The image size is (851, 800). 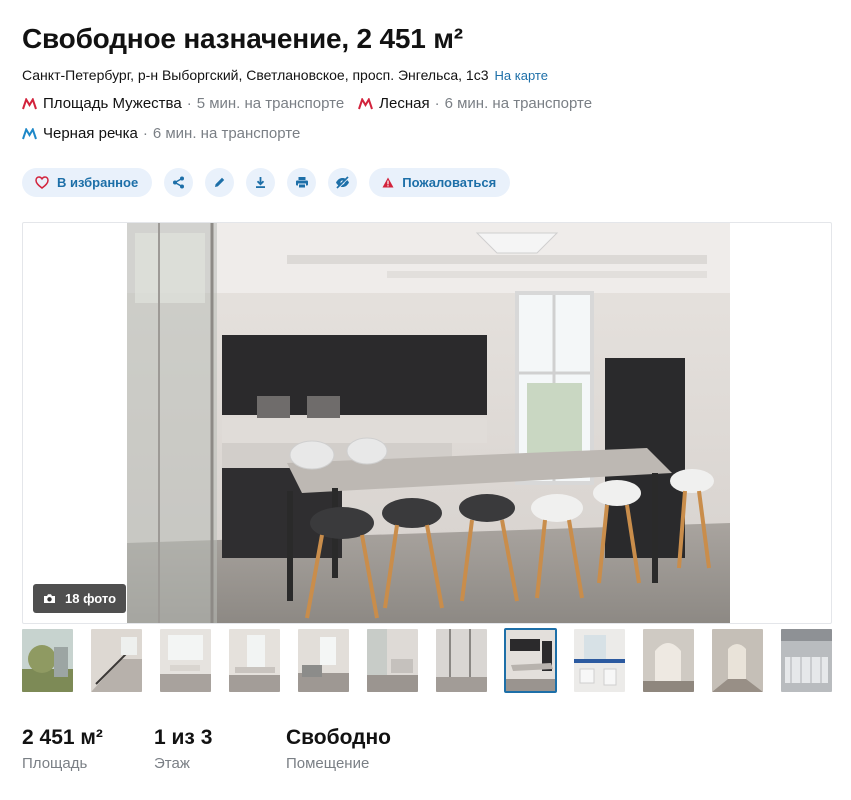 I want to click on photo-count-label: 18 фото, so click(x=91, y=598).